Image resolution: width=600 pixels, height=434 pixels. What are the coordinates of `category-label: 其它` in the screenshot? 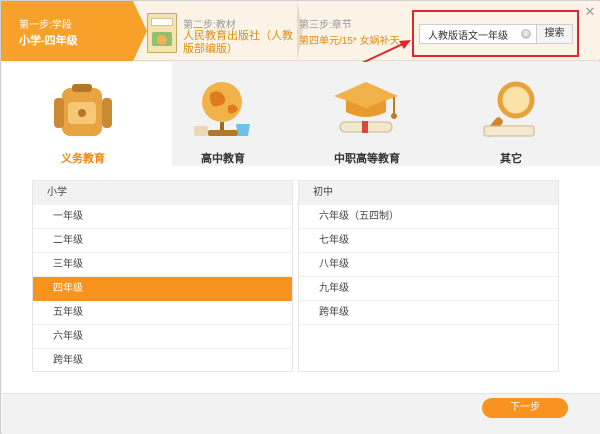 It's located at (511, 159).